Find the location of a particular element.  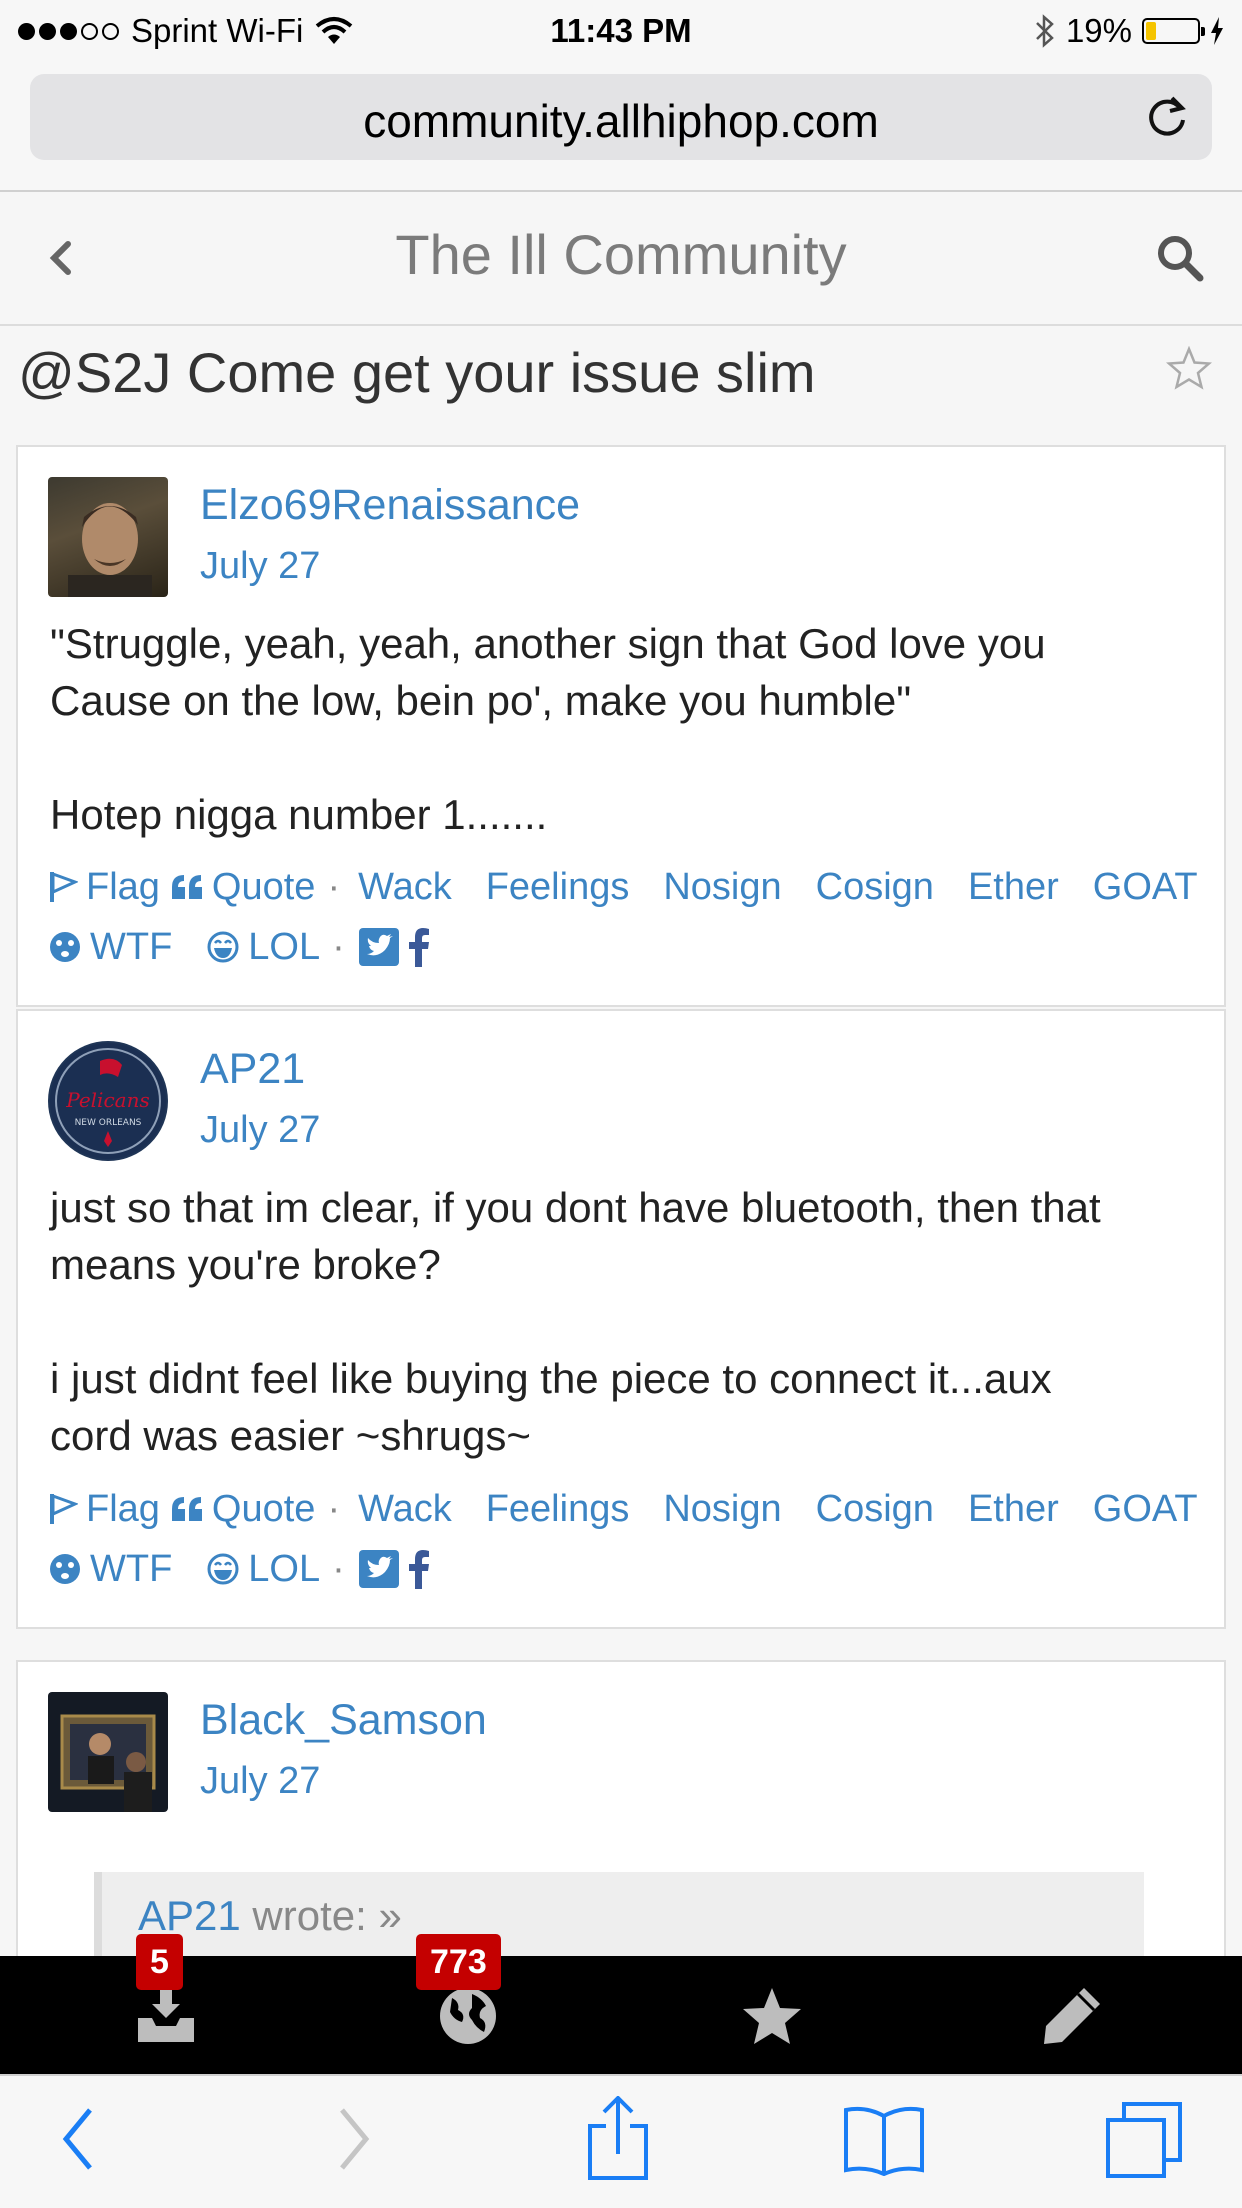

post-body-line: cord was easier ~shrugs~ is located at coordinates (290, 1435).